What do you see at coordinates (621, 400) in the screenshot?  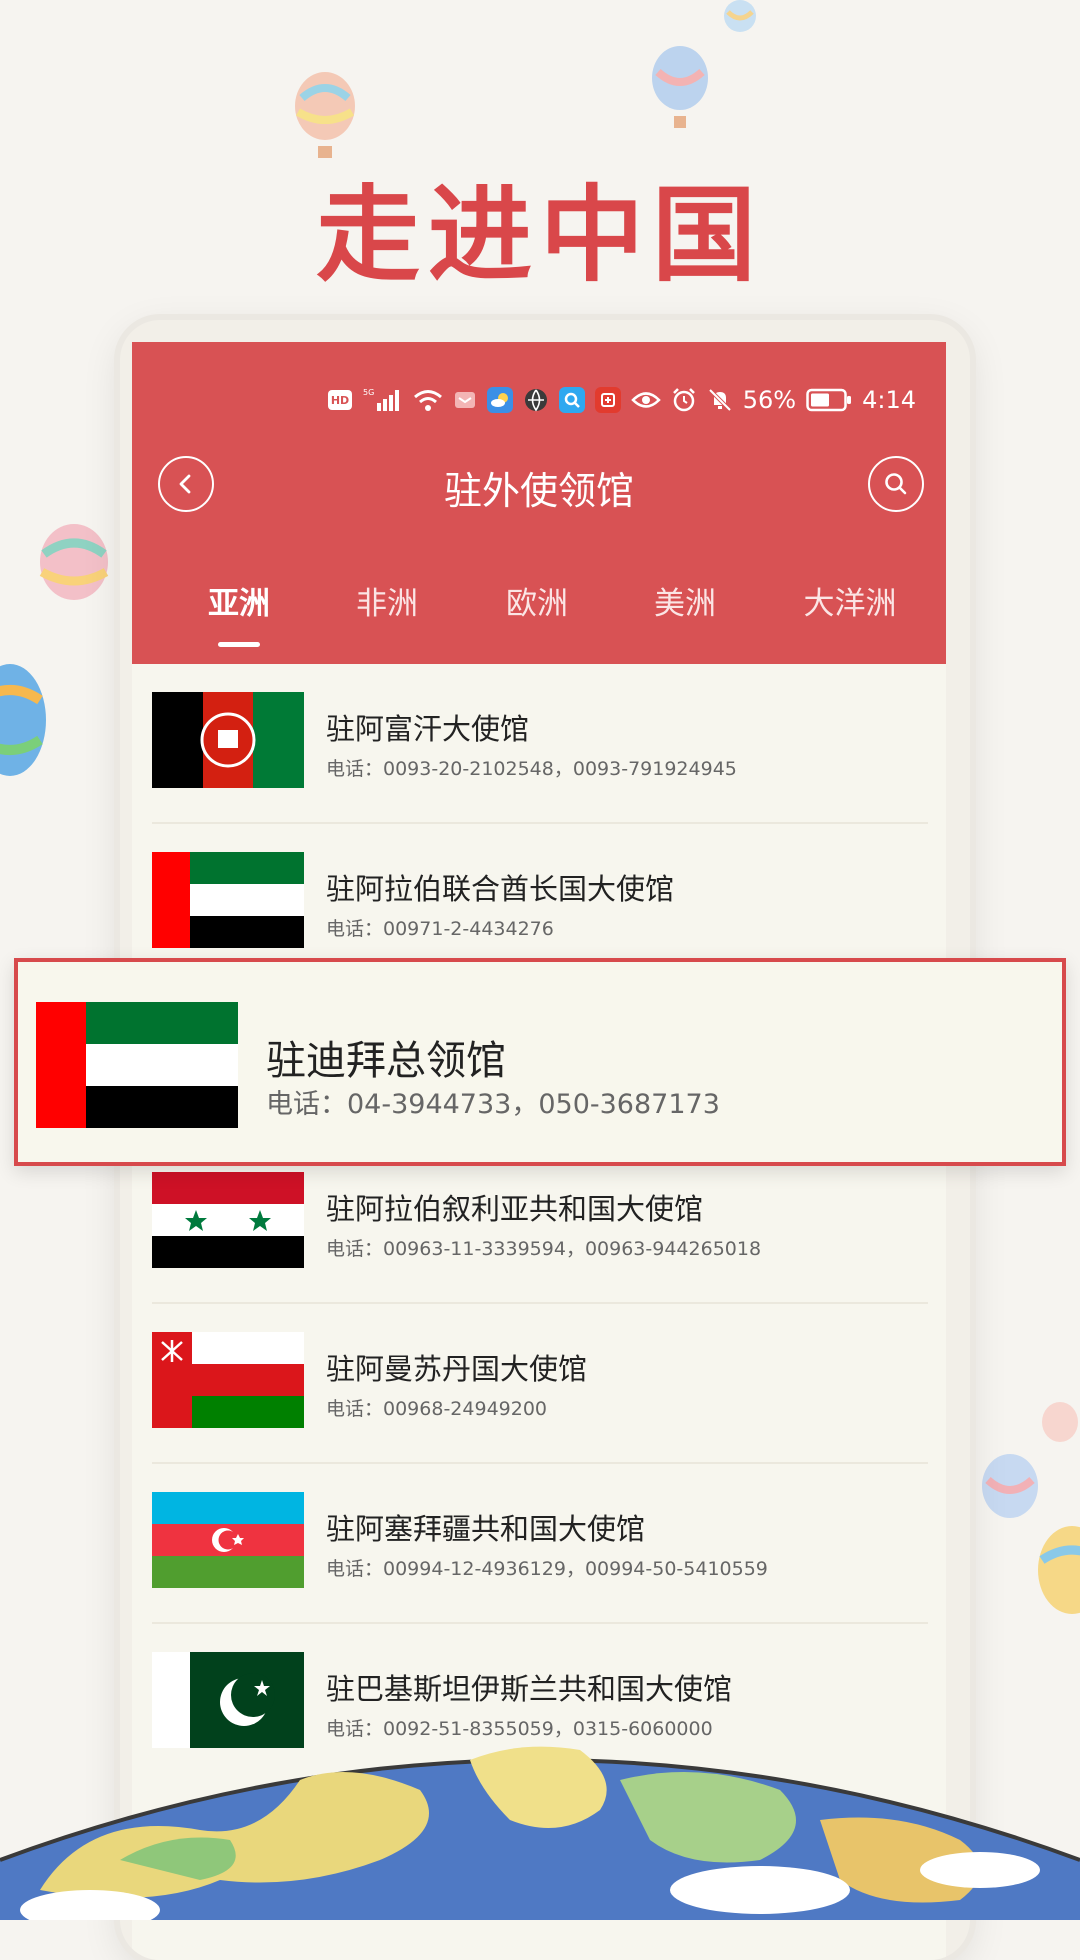 I see `status-bar: HD 5G 56% 4:14` at bounding box center [621, 400].